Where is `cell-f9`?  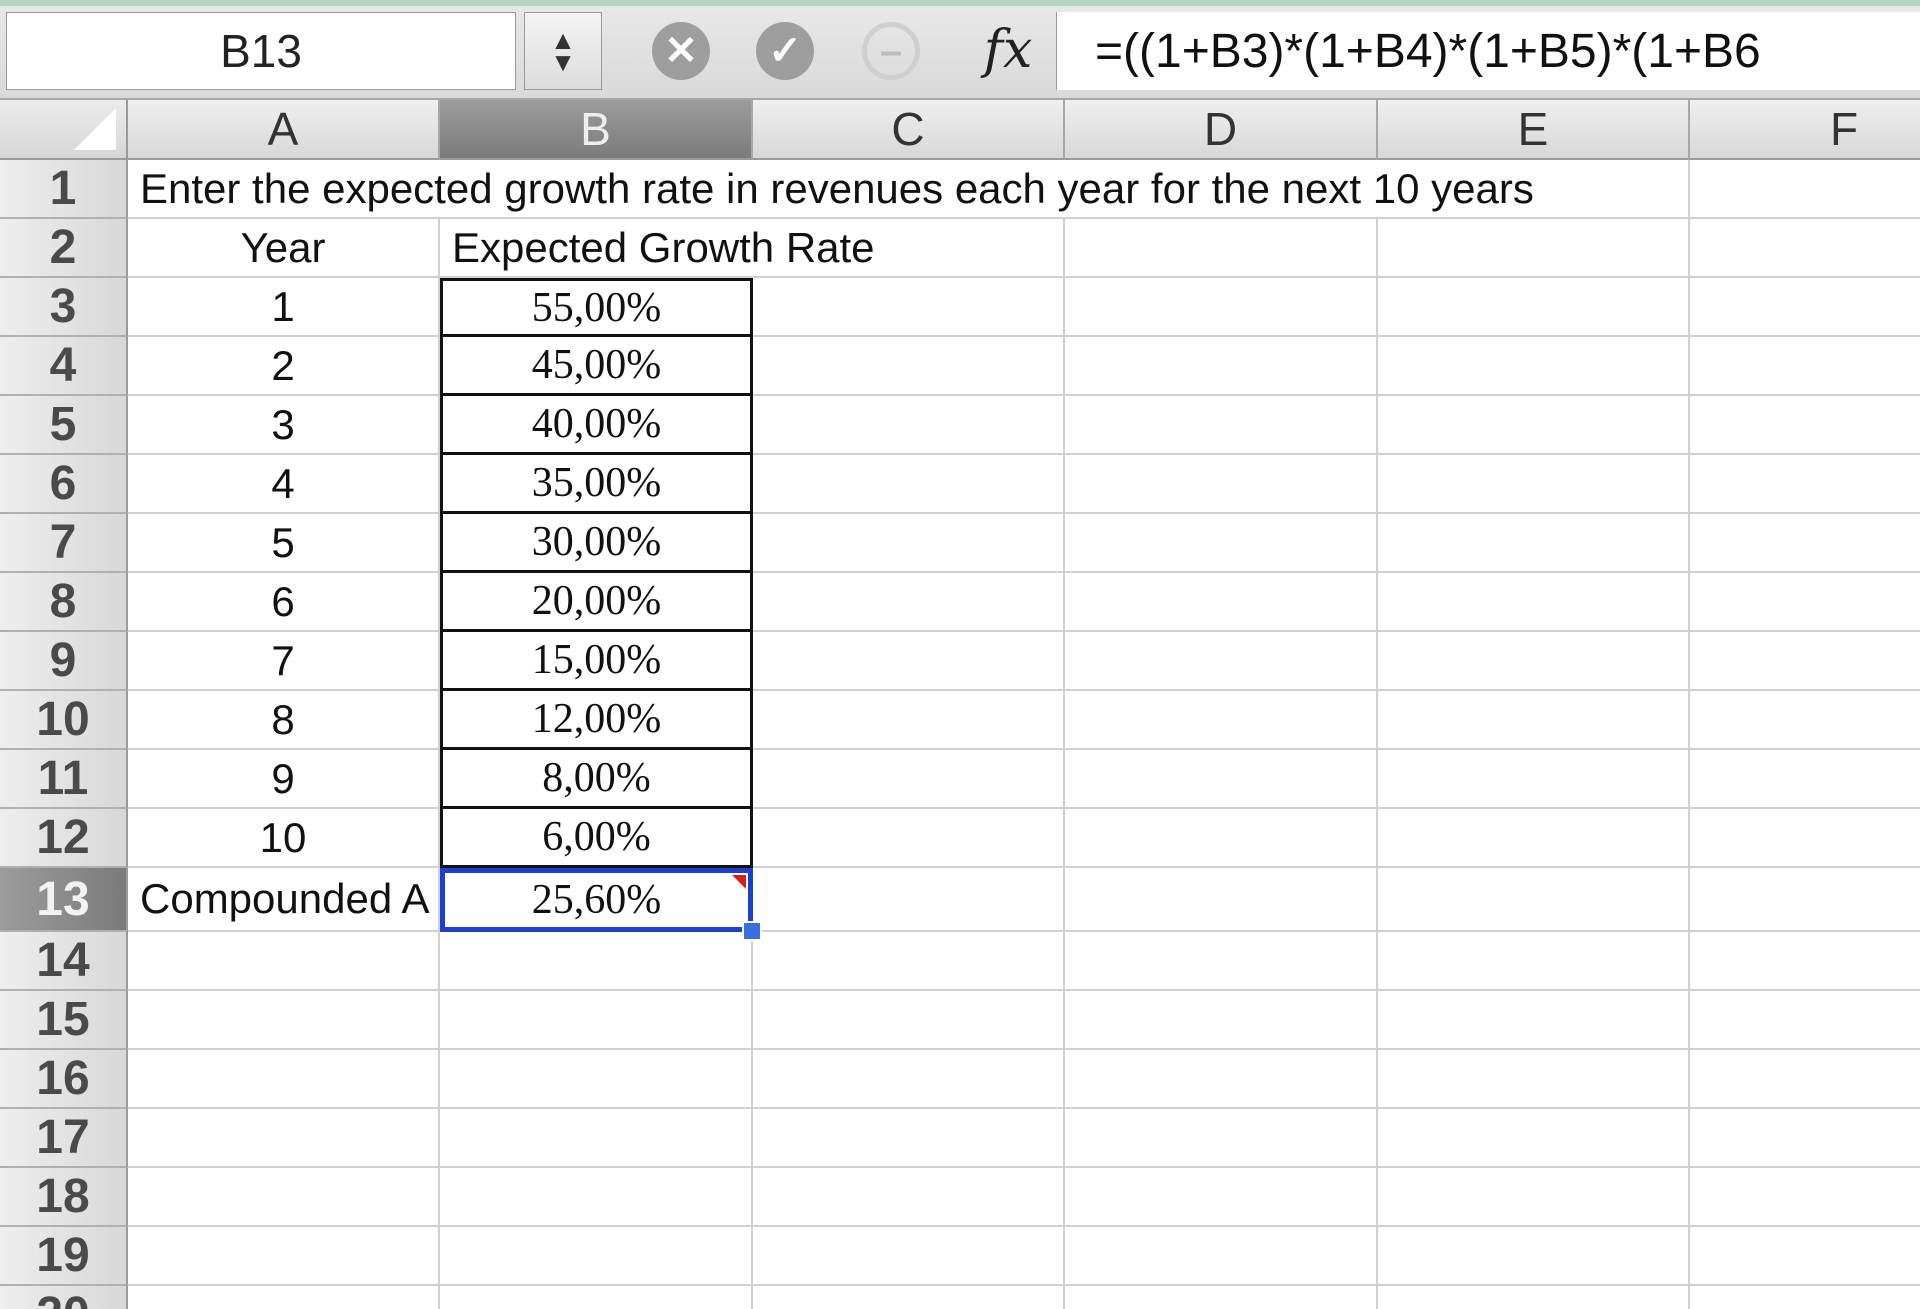 cell-f9 is located at coordinates (1805, 661).